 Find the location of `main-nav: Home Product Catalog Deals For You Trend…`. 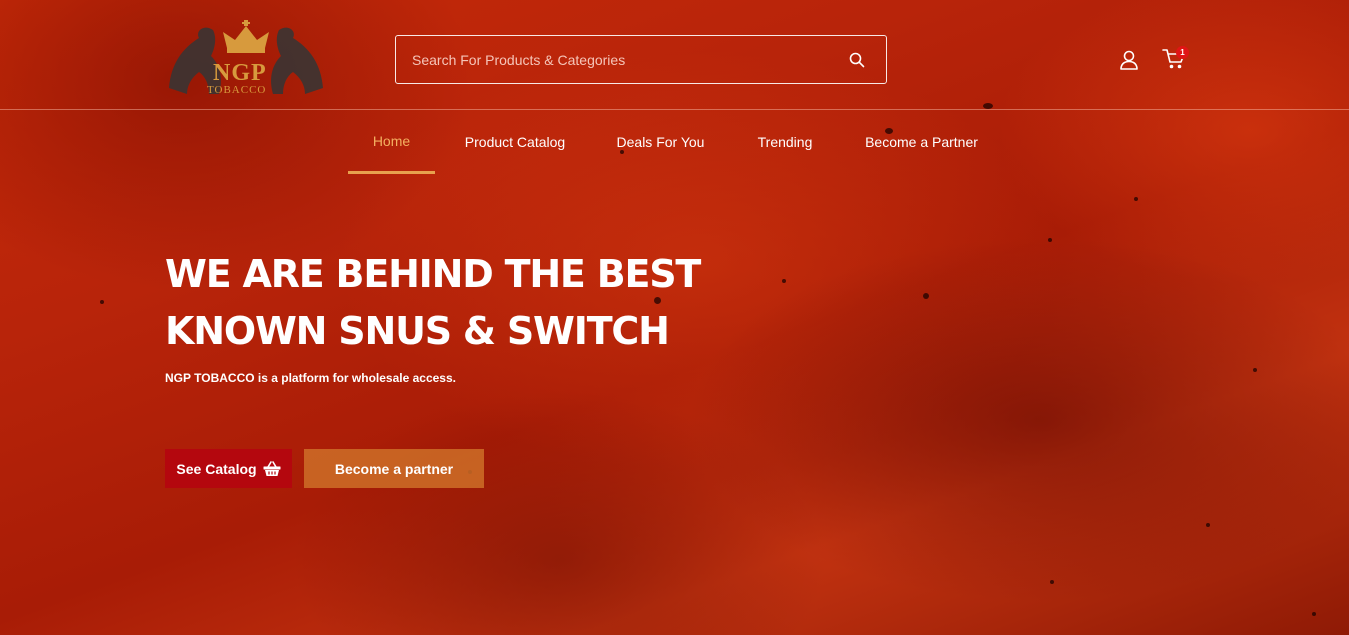

main-nav: Home Product Catalog Deals For You Trend… is located at coordinates (674, 142).